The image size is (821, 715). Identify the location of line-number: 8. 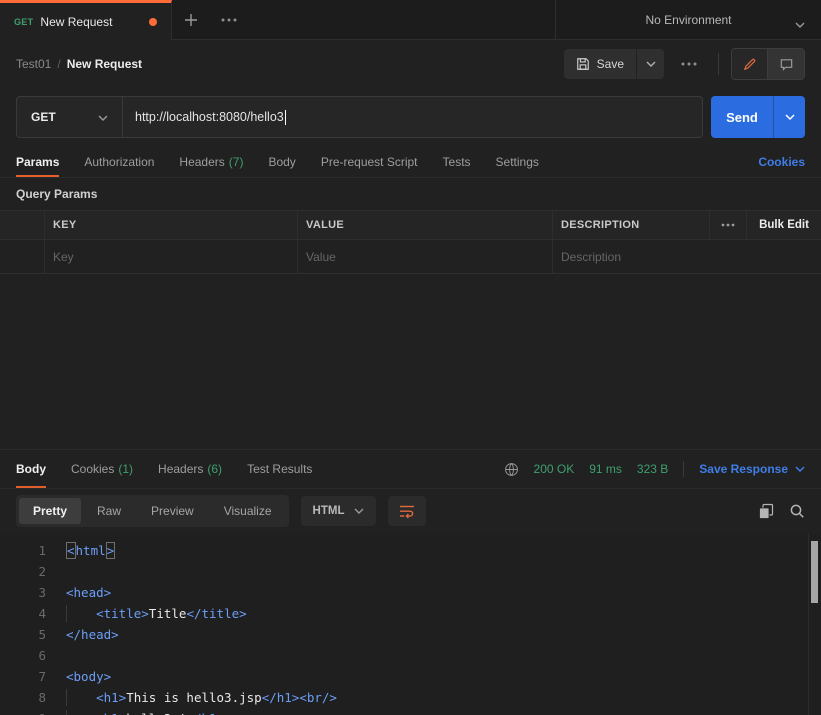
(42, 697).